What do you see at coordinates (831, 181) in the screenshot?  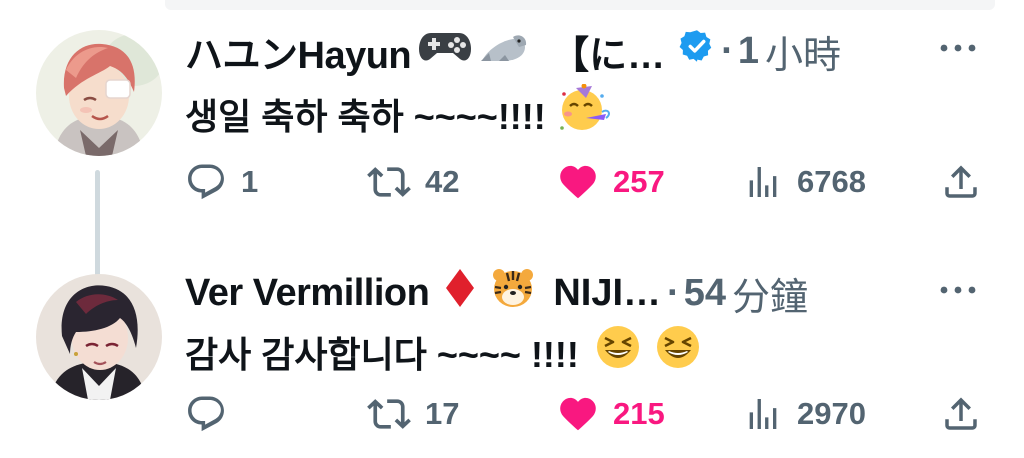 I see `views-count: 6768` at bounding box center [831, 181].